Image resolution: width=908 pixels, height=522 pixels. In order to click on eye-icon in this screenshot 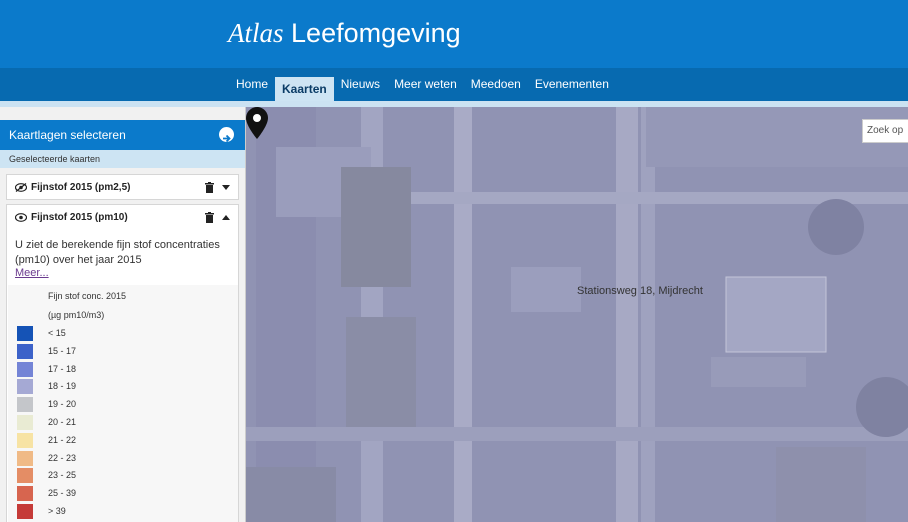, I will do `click(21, 217)`.